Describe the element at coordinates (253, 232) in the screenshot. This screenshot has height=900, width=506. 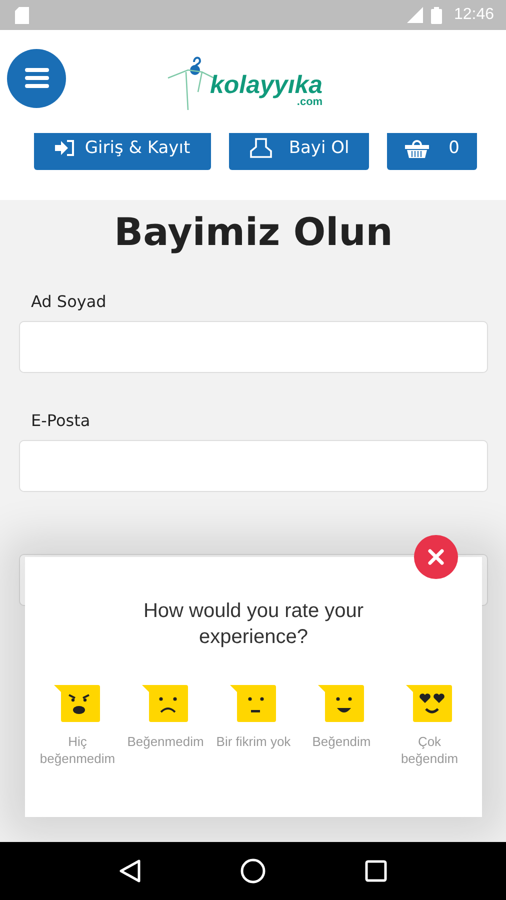
I see `page-title: Bayimiz Olun` at that location.